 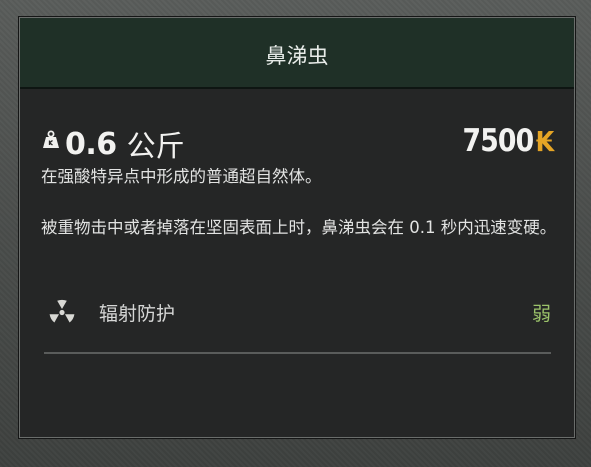 I want to click on item-title: 鼻涕虫, so click(x=297, y=56).